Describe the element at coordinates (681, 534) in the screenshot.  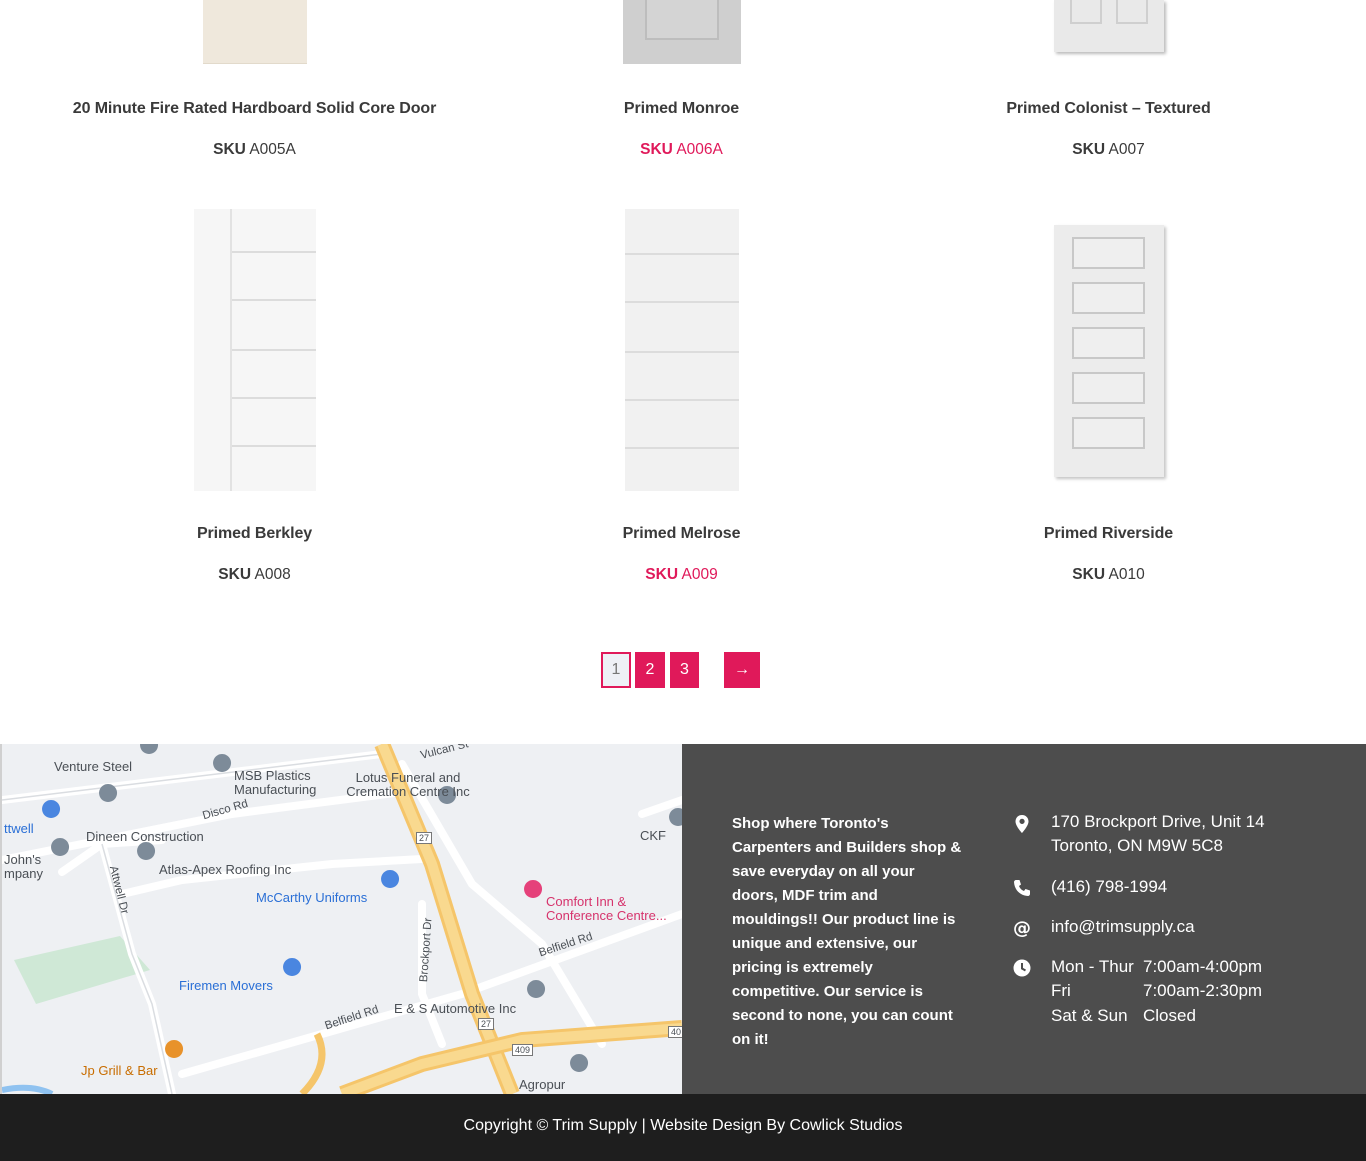
I see `product-title: Primed Melrose` at that location.